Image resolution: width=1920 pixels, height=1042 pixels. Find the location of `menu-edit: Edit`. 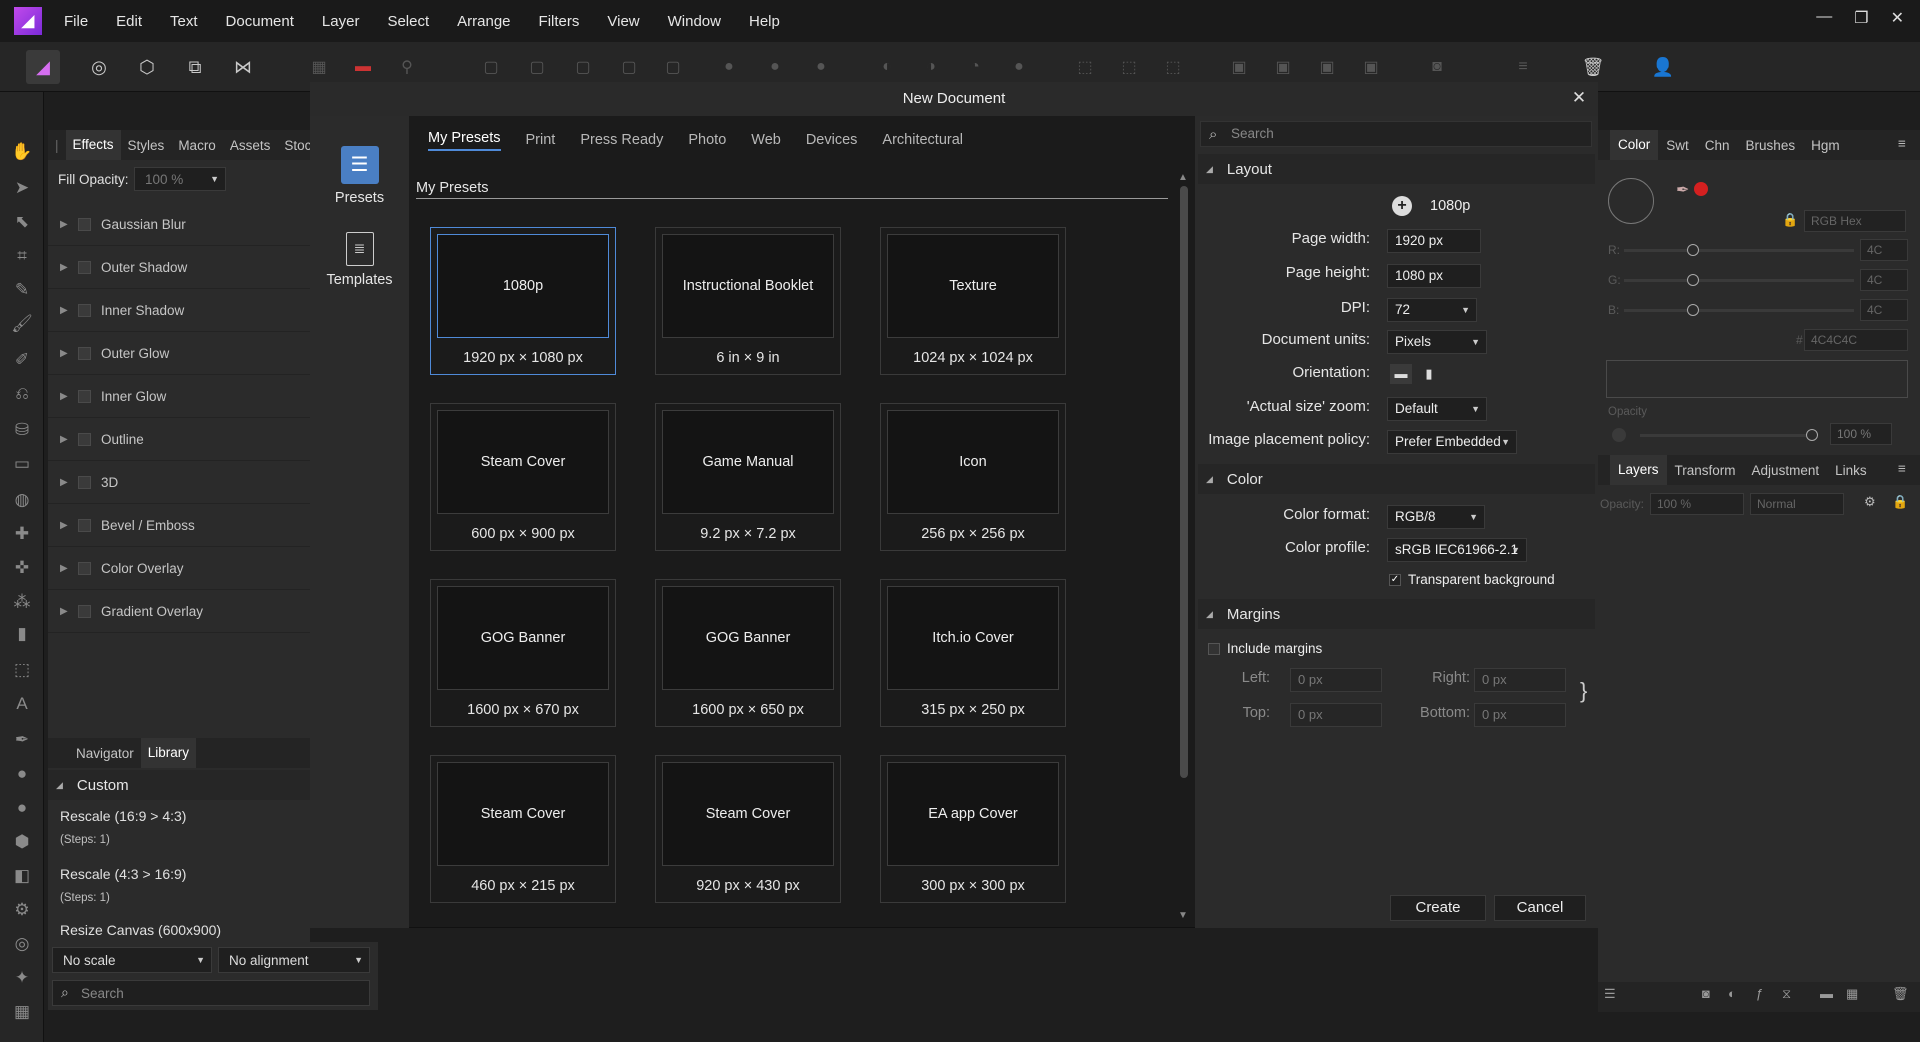

menu-edit: Edit is located at coordinates (129, 21).